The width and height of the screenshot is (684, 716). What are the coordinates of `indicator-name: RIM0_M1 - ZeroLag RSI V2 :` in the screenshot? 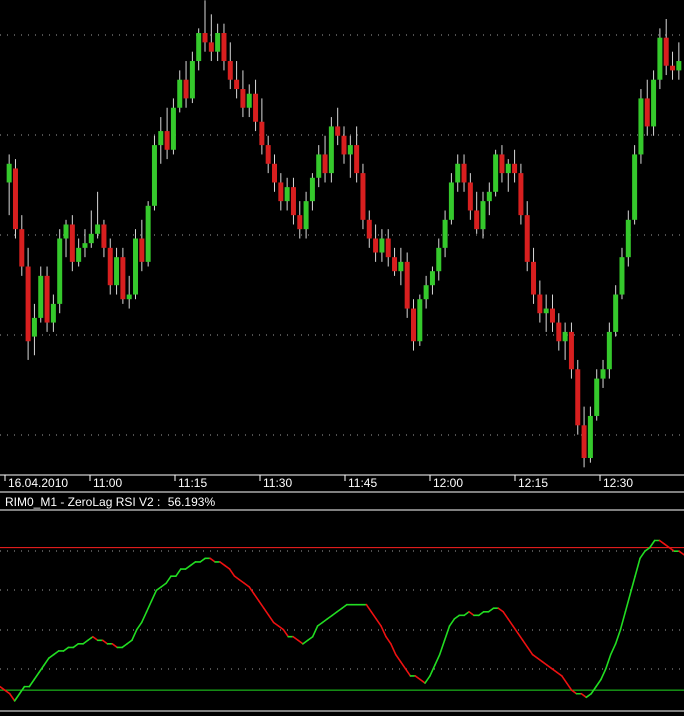 It's located at (82, 502).